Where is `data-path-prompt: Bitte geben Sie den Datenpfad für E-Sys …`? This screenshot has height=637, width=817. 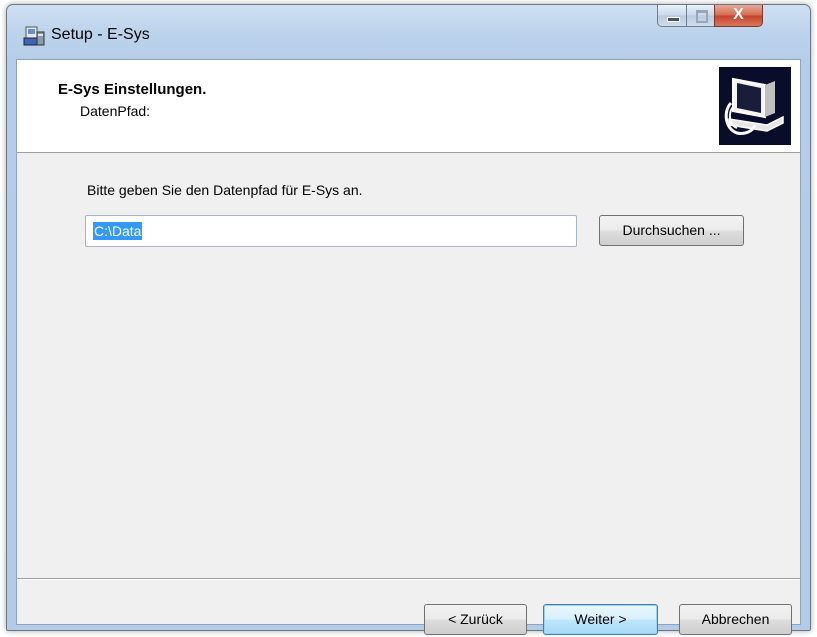 data-path-prompt: Bitte geben Sie den Datenpfad für E-Sys … is located at coordinates (225, 190).